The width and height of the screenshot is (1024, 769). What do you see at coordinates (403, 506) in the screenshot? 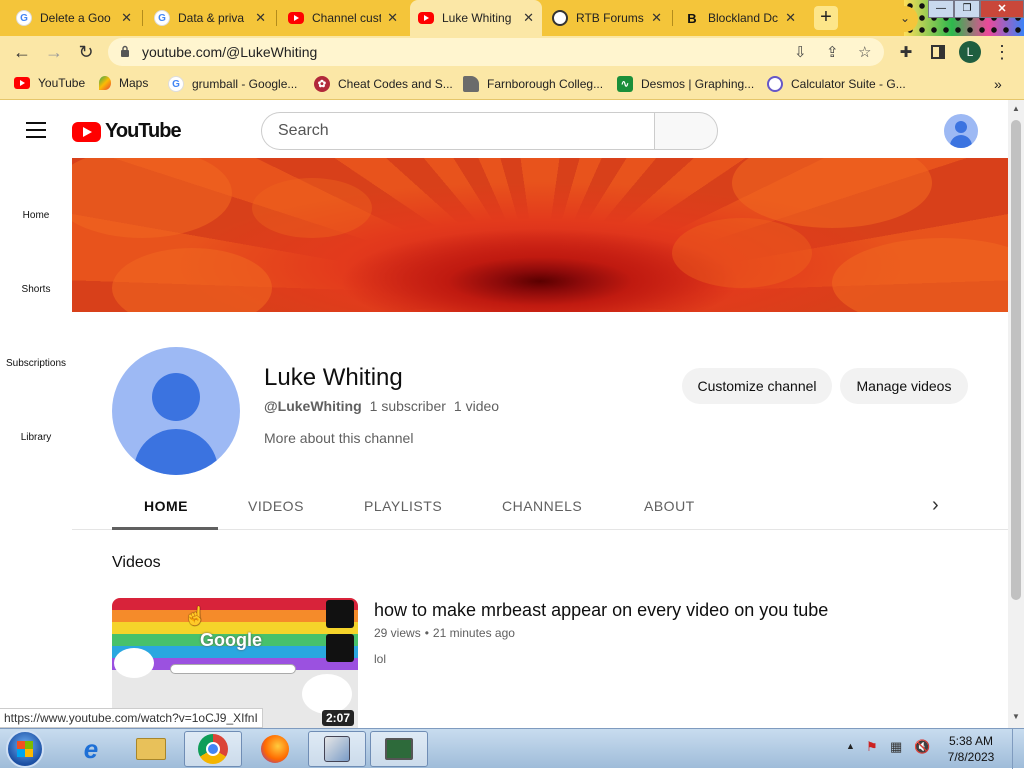
I see `tab-playlists: PLAYLISTS` at bounding box center [403, 506].